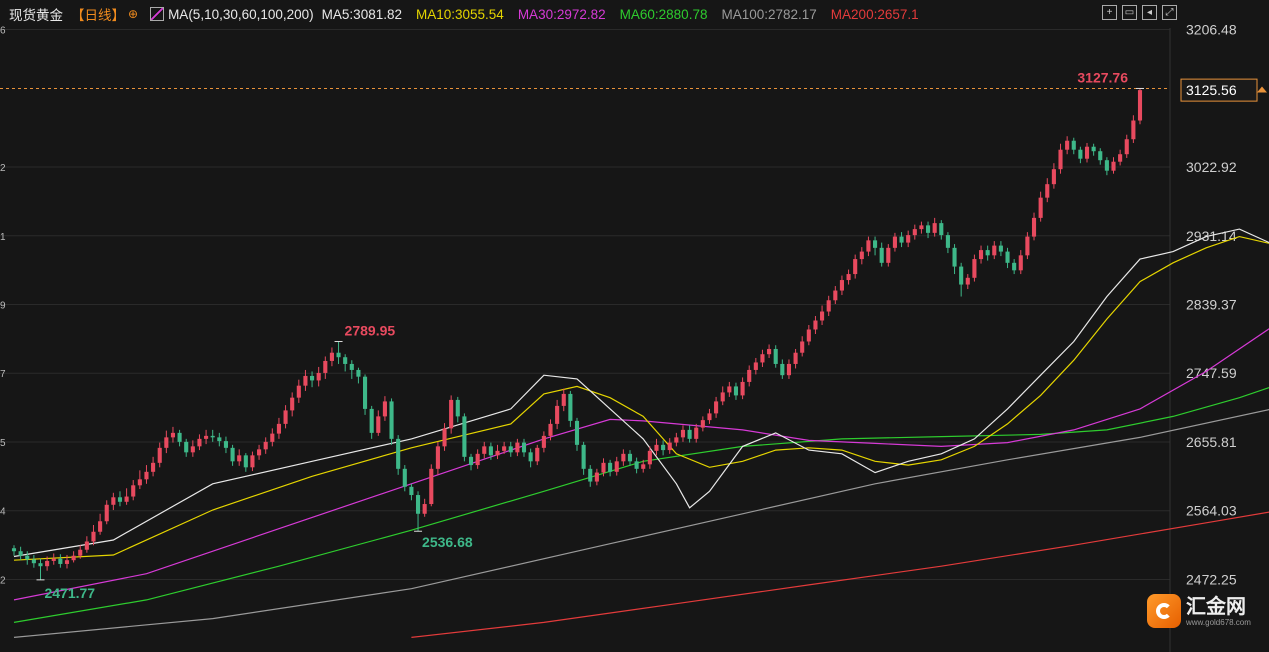 The height and width of the screenshot is (652, 1269). Describe the element at coordinates (1169, 12) in the screenshot. I see `expand-icon: ⤢` at that location.